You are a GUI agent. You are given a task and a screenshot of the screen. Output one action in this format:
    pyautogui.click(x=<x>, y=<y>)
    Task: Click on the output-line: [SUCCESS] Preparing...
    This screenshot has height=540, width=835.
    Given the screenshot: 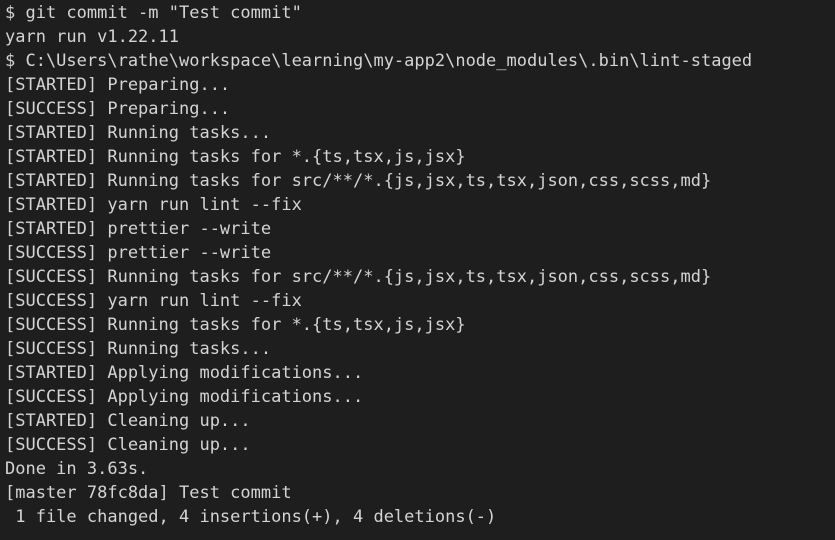 What is the action you would take?
    pyautogui.click(x=118, y=109)
    